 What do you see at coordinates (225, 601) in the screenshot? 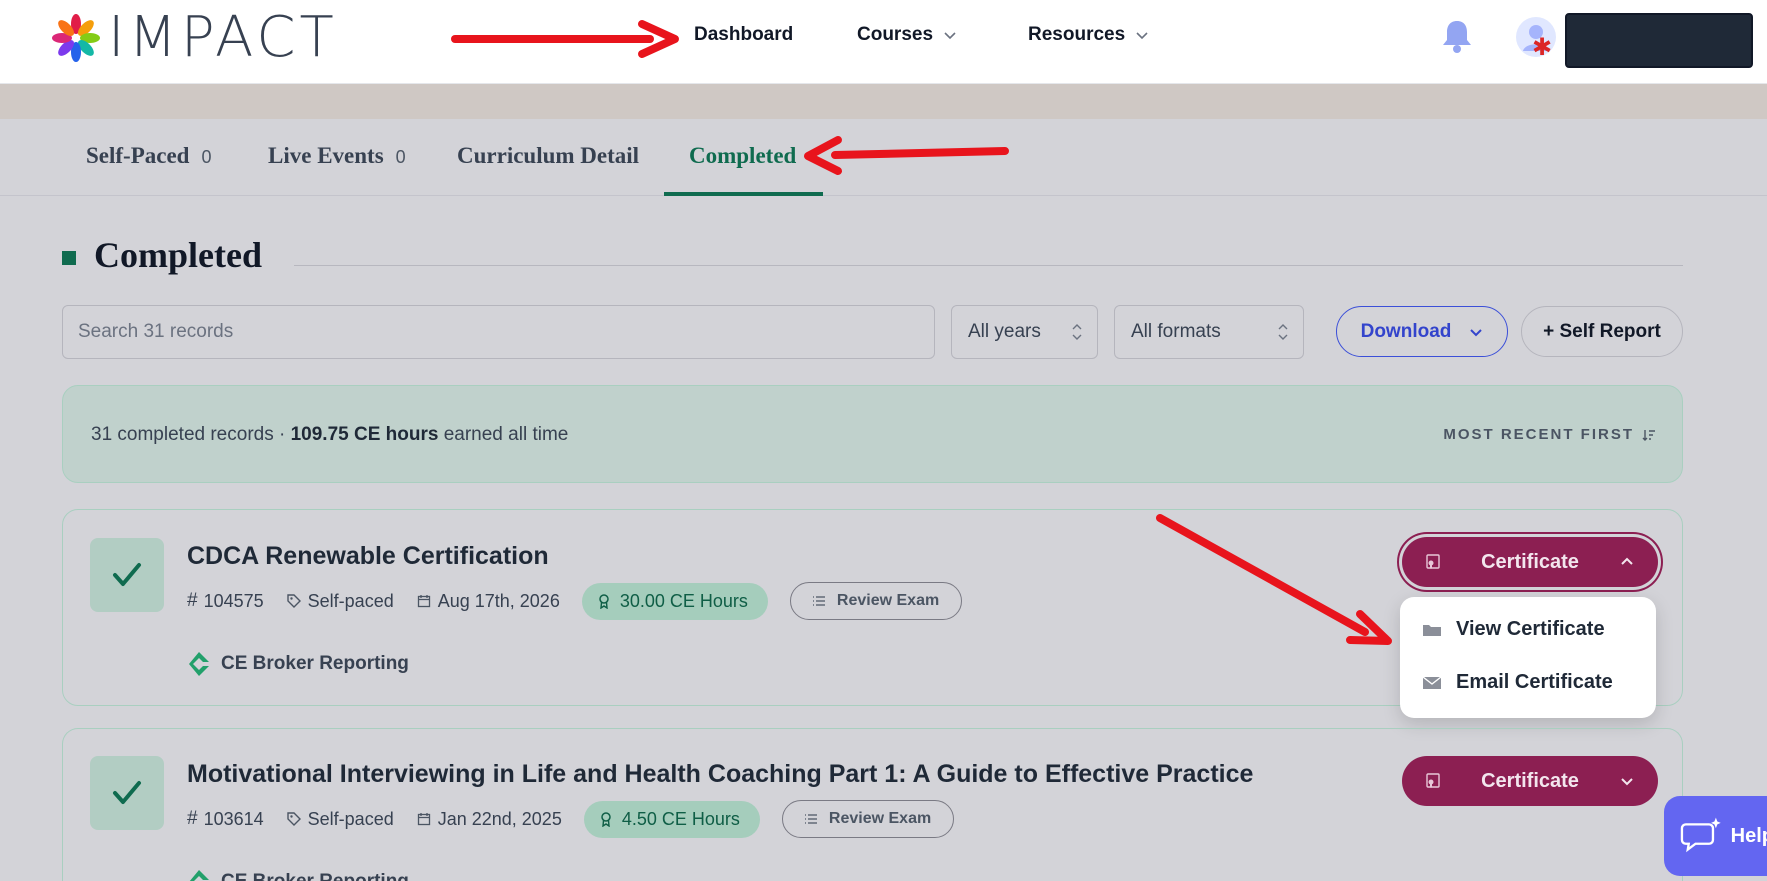
I see `record-id: # 104575` at bounding box center [225, 601].